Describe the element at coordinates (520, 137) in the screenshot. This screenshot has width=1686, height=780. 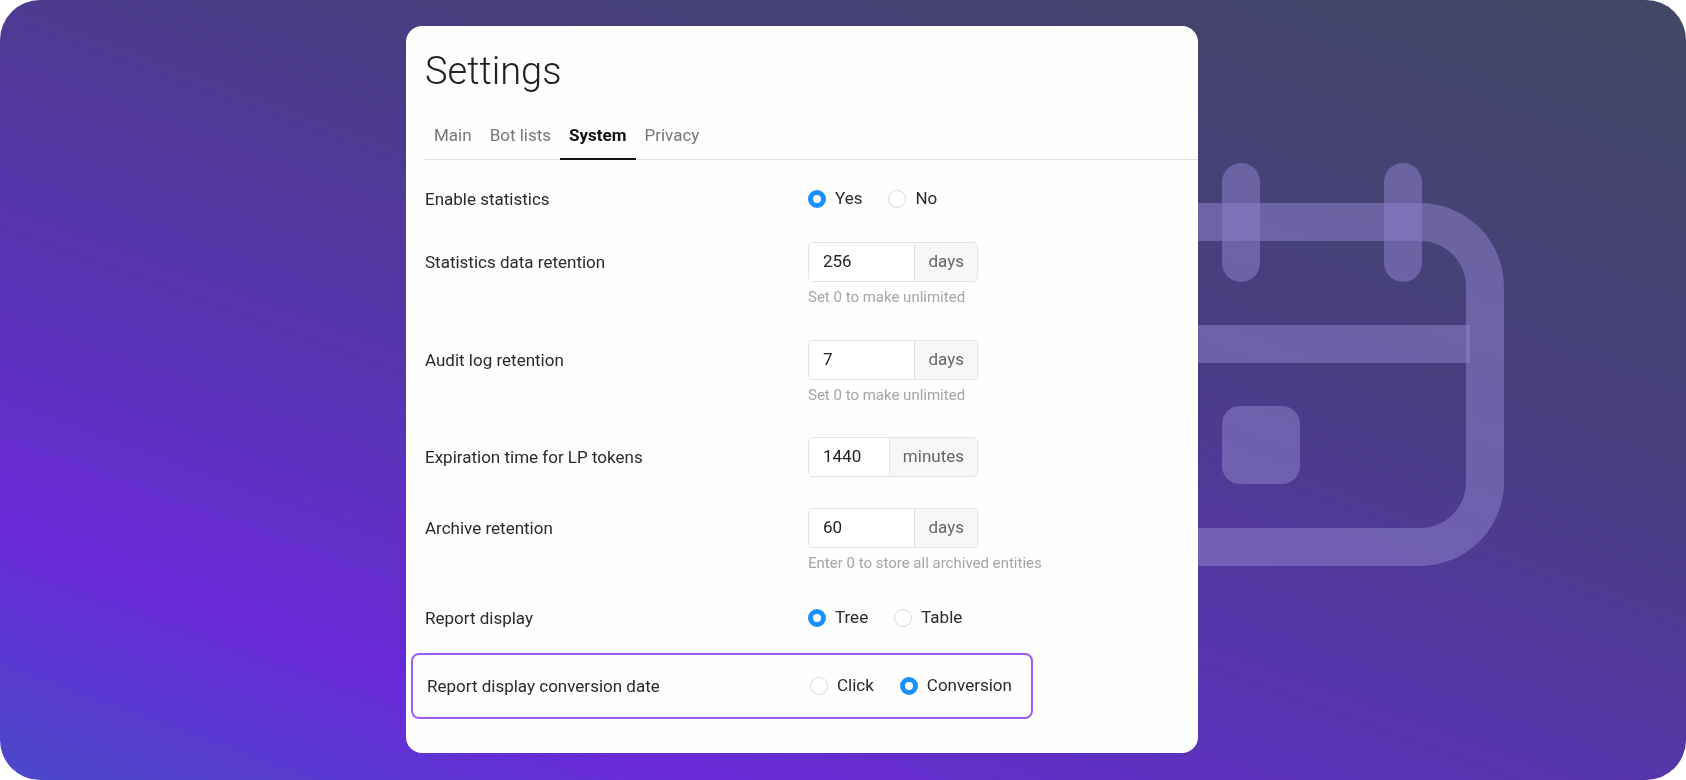
I see `tab: Bot lists` at that location.